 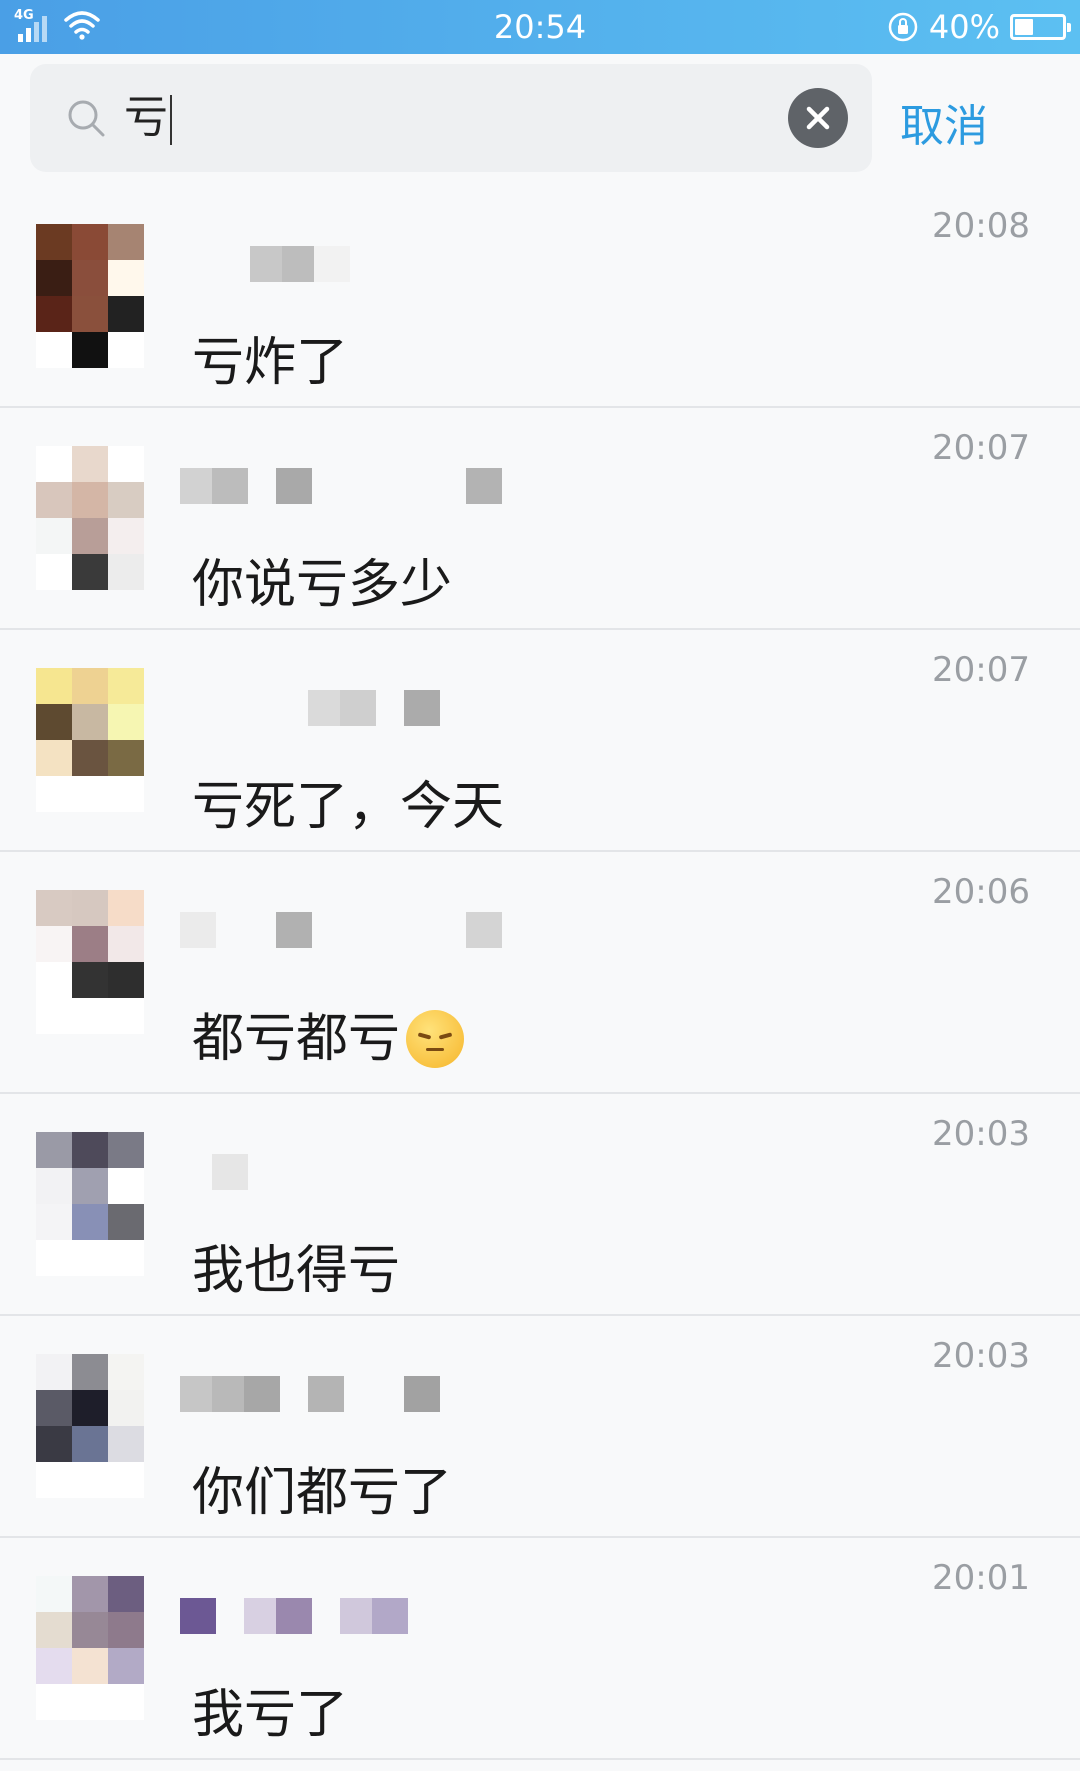 What do you see at coordinates (444, 118) in the screenshot?
I see `search-input: 亏` at bounding box center [444, 118].